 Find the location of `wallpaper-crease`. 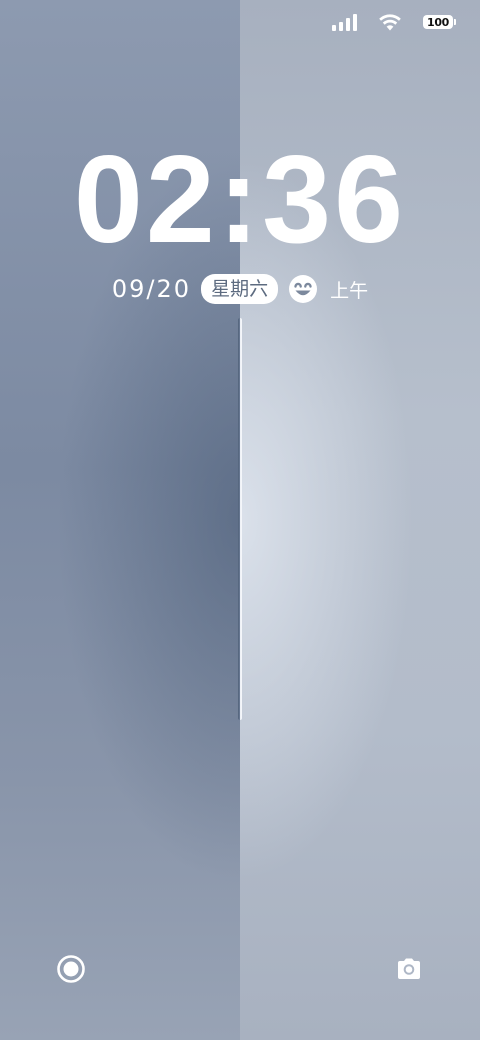

wallpaper-crease is located at coordinates (240, 519).